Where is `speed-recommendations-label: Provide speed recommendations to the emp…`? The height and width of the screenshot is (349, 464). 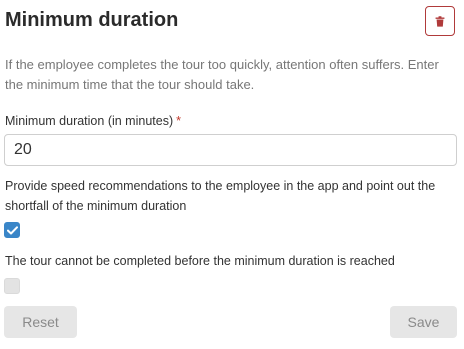 speed-recommendations-label: Provide speed recommendations to the emp… is located at coordinates (220, 196).